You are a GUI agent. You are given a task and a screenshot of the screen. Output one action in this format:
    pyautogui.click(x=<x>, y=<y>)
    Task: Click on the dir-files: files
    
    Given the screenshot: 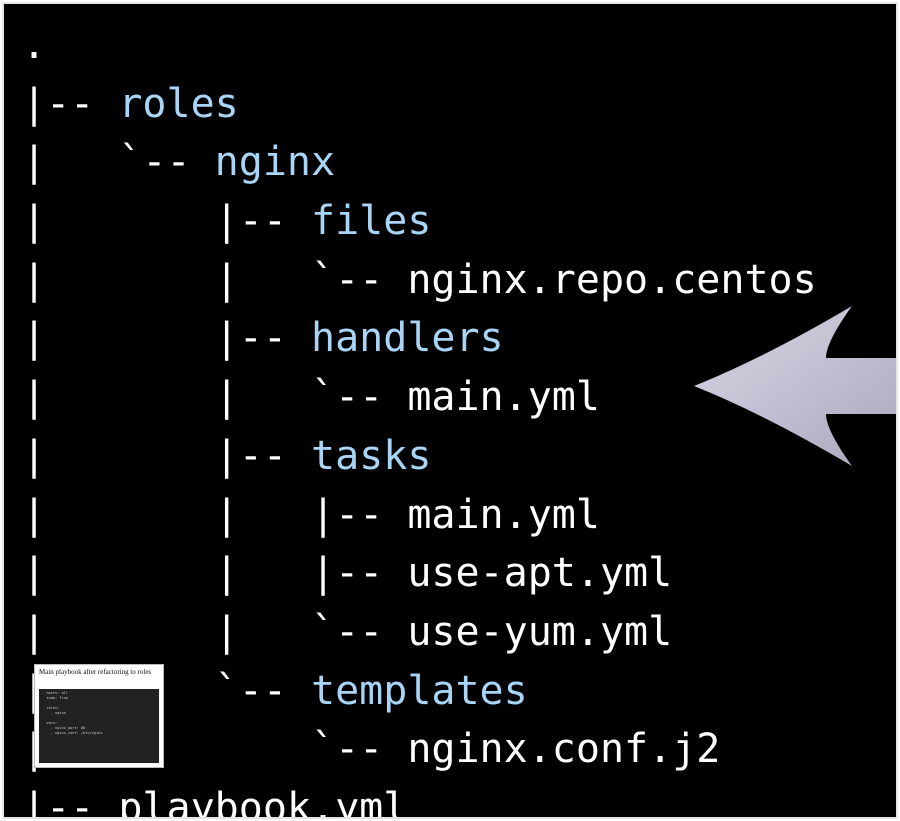 What is the action you would take?
    pyautogui.click(x=371, y=221)
    